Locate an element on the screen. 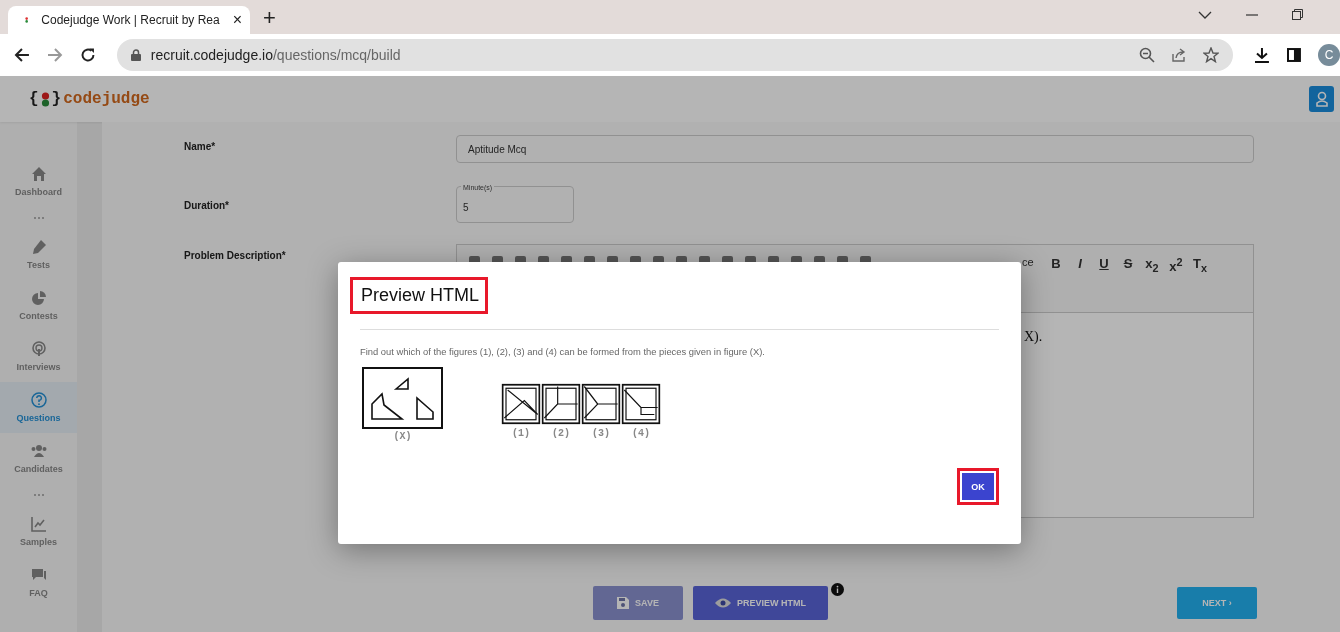 This screenshot has height=632, width=1340. tab-title: Codejudge Work | Recruit by Rea is located at coordinates (130, 20).